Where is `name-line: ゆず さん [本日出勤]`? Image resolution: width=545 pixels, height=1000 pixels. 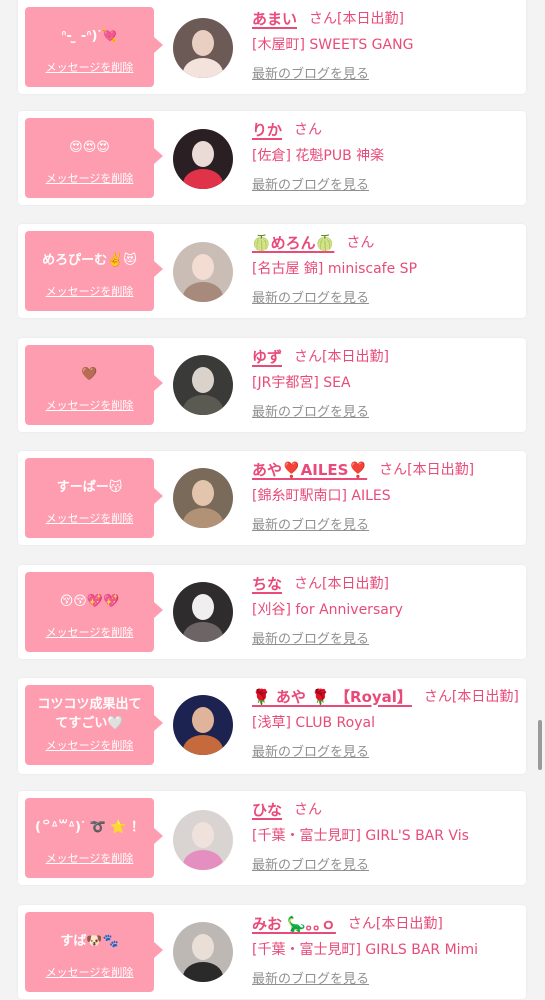 name-line: ゆず さん [本日出勤] is located at coordinates (387, 356).